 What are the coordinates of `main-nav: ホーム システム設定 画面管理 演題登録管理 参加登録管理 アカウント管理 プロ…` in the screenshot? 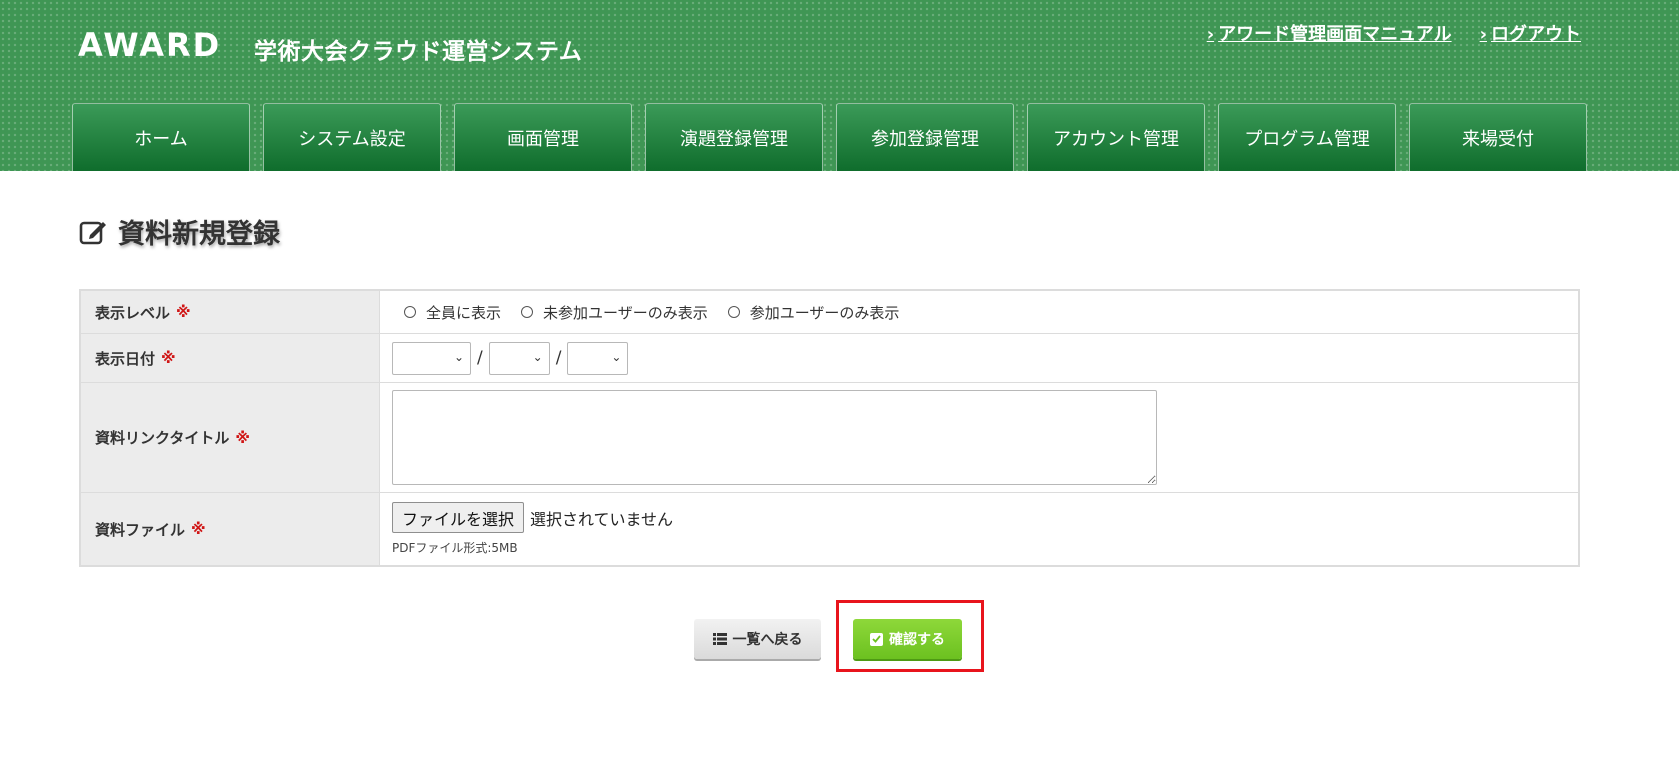 It's located at (829, 137).